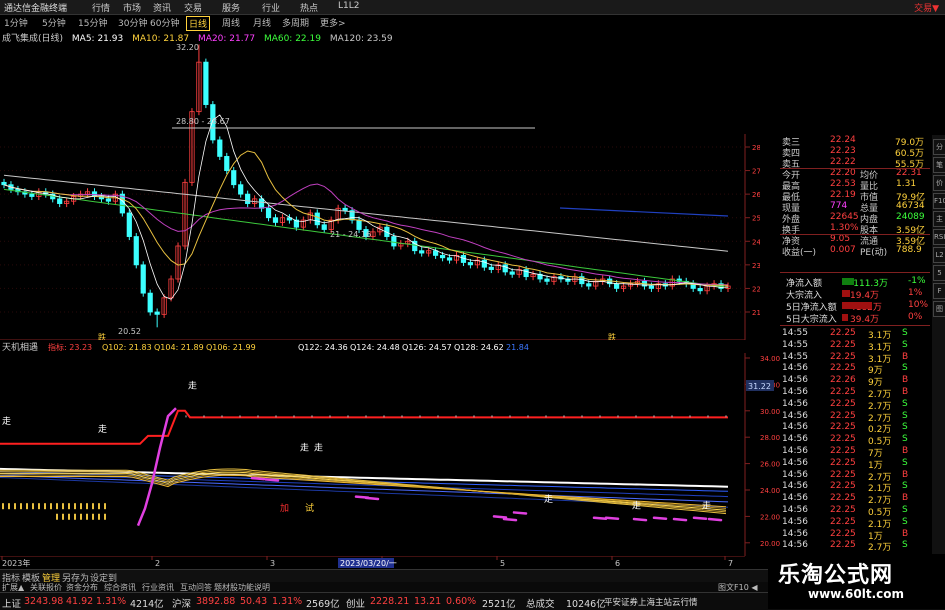 This screenshot has height=610, width=945. Describe the element at coordinates (262, 22) in the screenshot. I see `period-monthly: 月线` at that location.